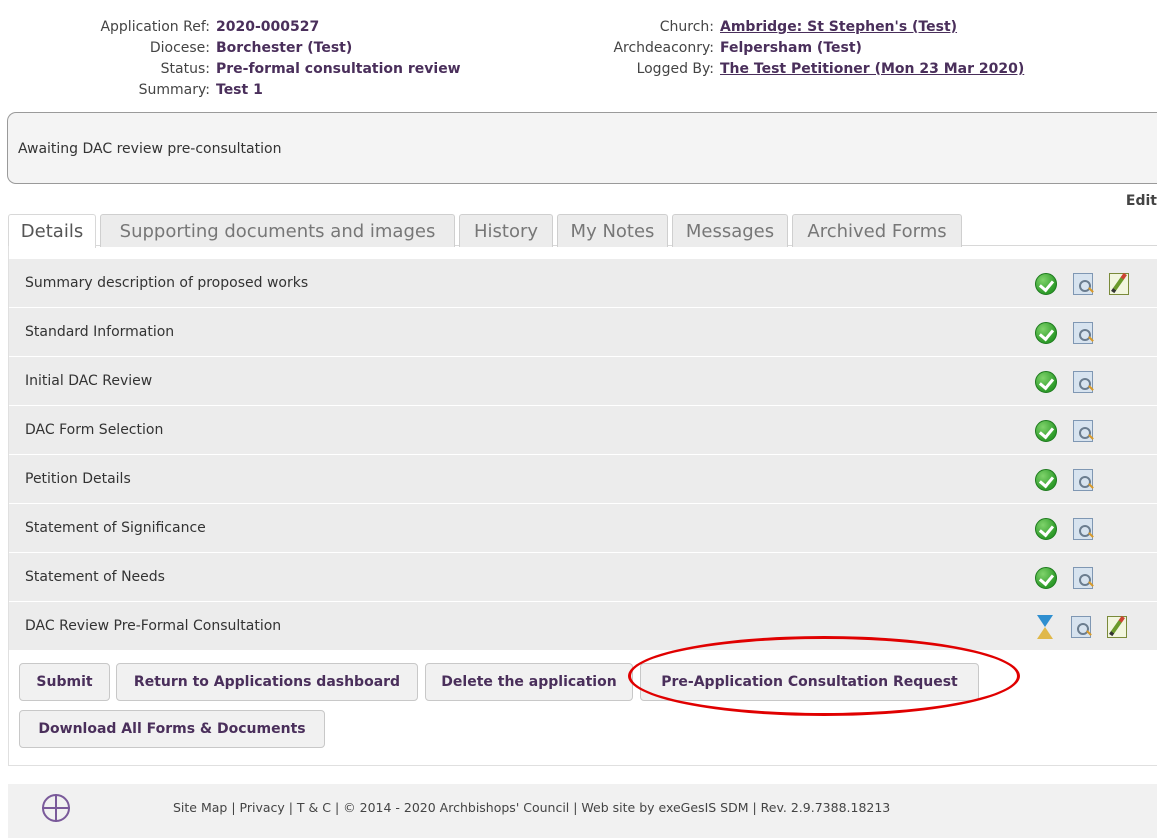 The height and width of the screenshot is (838, 1157). What do you see at coordinates (277, 230) in the screenshot?
I see `tab-supporting-documents: Supporting documents and images` at bounding box center [277, 230].